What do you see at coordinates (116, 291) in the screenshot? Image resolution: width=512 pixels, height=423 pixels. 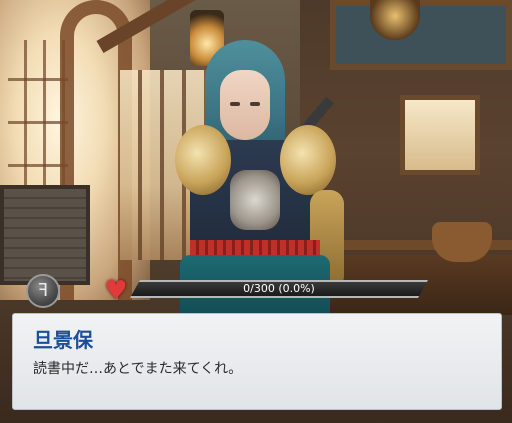 I see `heart-icon: ♥` at bounding box center [116, 291].